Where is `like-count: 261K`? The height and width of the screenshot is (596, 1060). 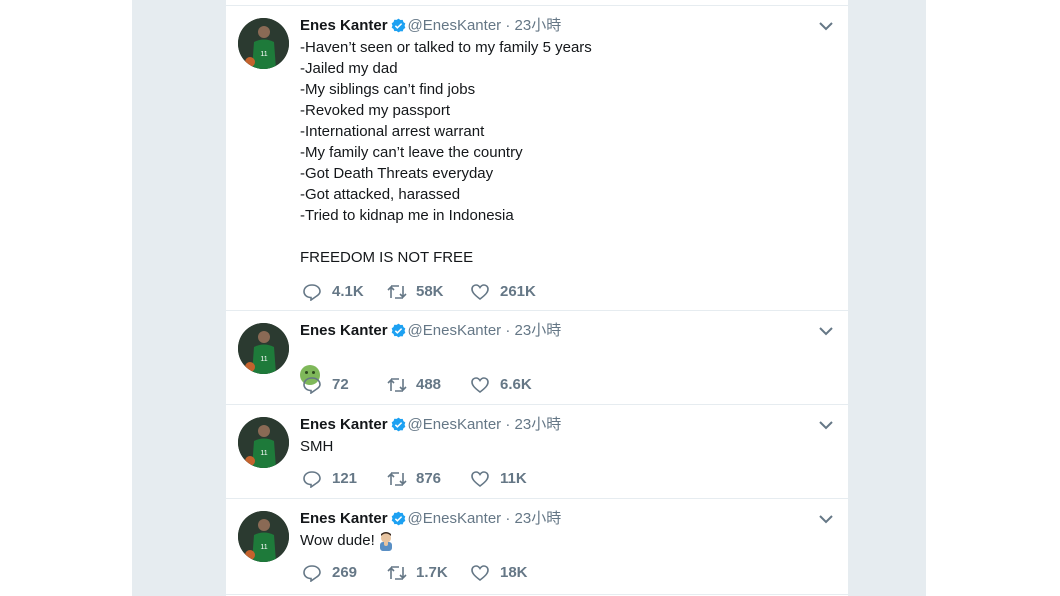
like-count: 261K is located at coordinates (518, 291).